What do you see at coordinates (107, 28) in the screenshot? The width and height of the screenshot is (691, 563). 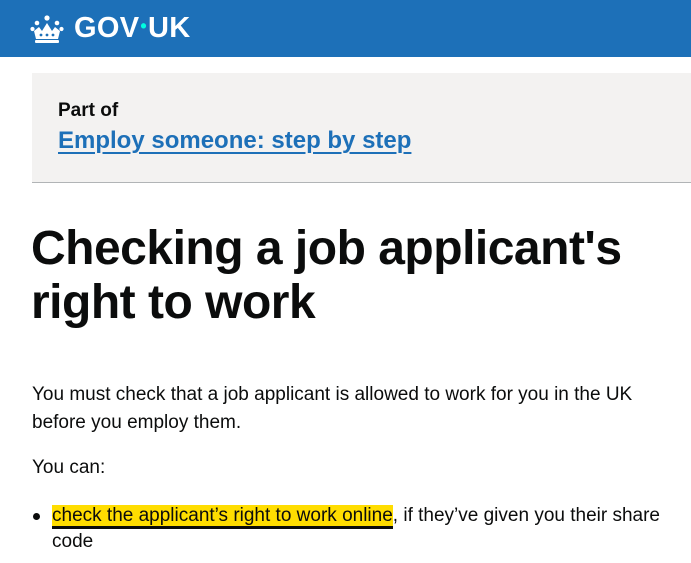 I see `logo-text-gov: GOV` at bounding box center [107, 28].